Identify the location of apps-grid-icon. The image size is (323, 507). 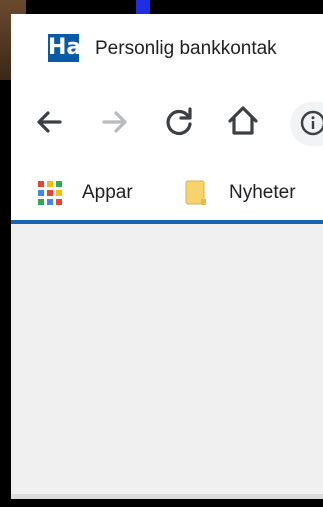
(50, 193).